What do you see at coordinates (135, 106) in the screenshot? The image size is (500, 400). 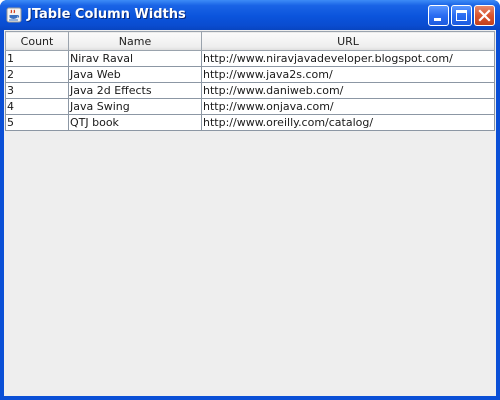 I see `cell-name: Java Swing` at bounding box center [135, 106].